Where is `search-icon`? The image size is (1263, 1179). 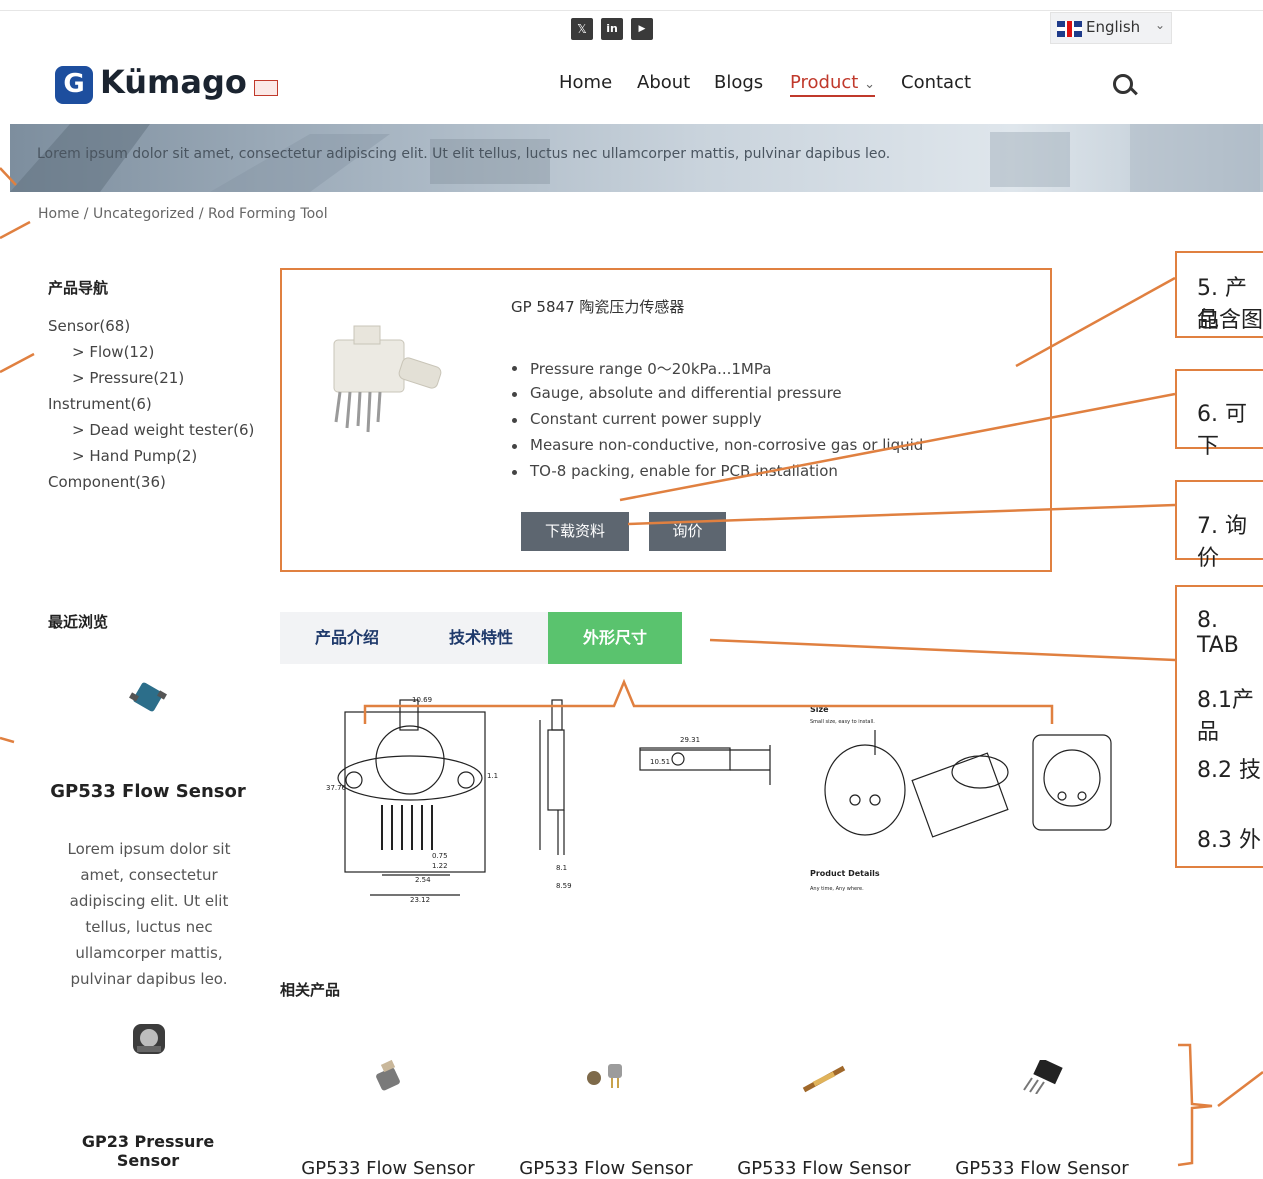 search-icon is located at coordinates (1123, 84).